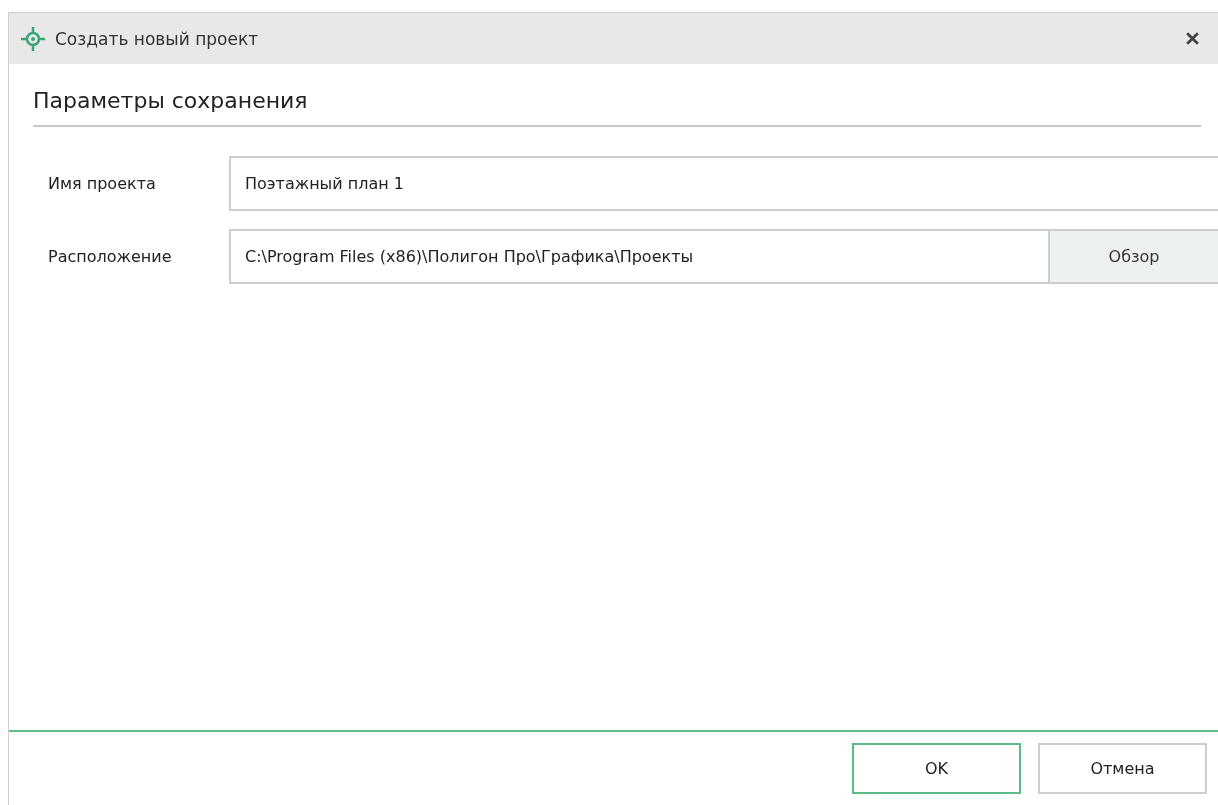  Describe the element at coordinates (1122, 768) in the screenshot. I see `cancel-button: Отмена` at that location.